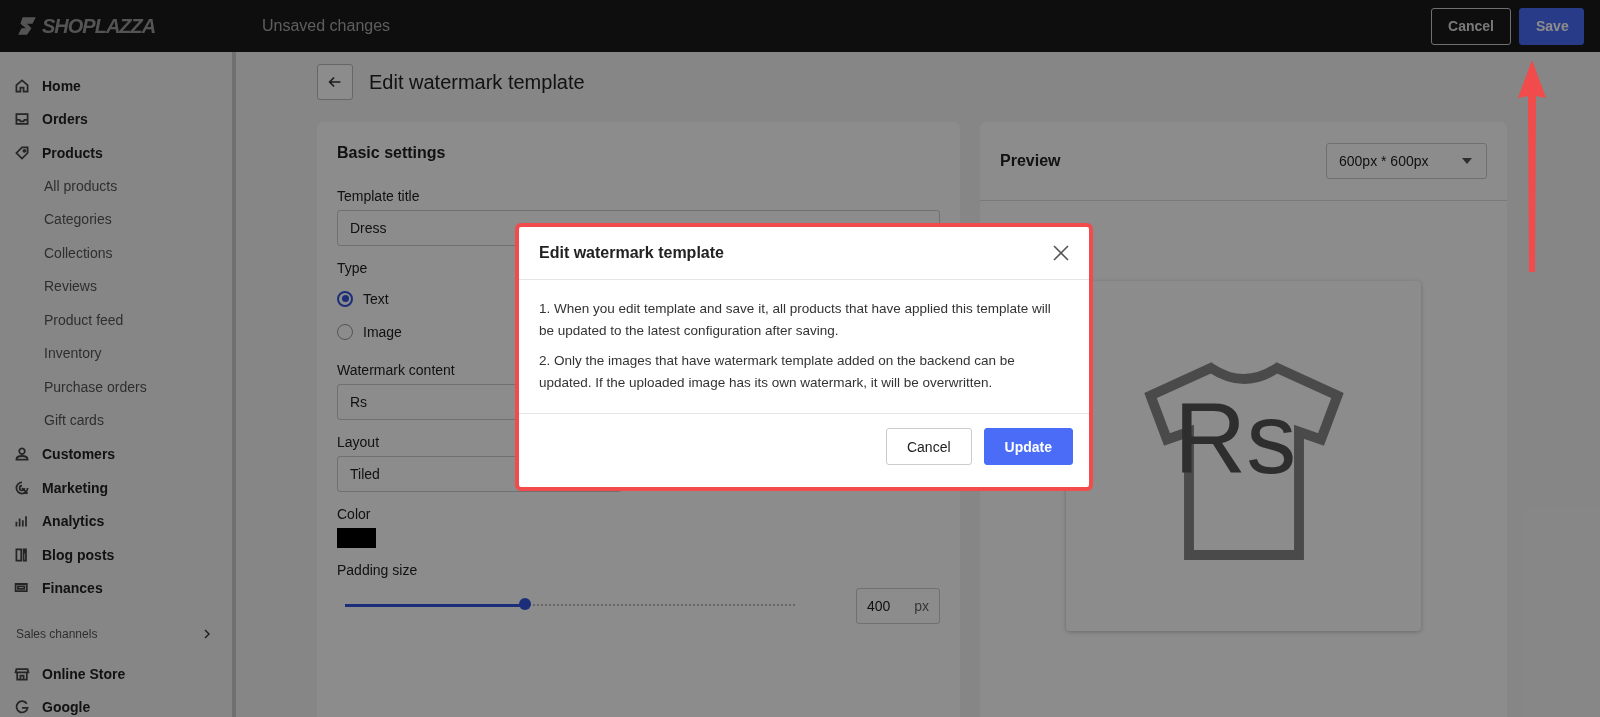  What do you see at coordinates (777, 372) in the screenshot?
I see `dialog-paragraph: 2. Only the images that have watermark template added on the backend can be updated. If the uploaded image has its own watermark, it will be overwritten.` at bounding box center [777, 372].